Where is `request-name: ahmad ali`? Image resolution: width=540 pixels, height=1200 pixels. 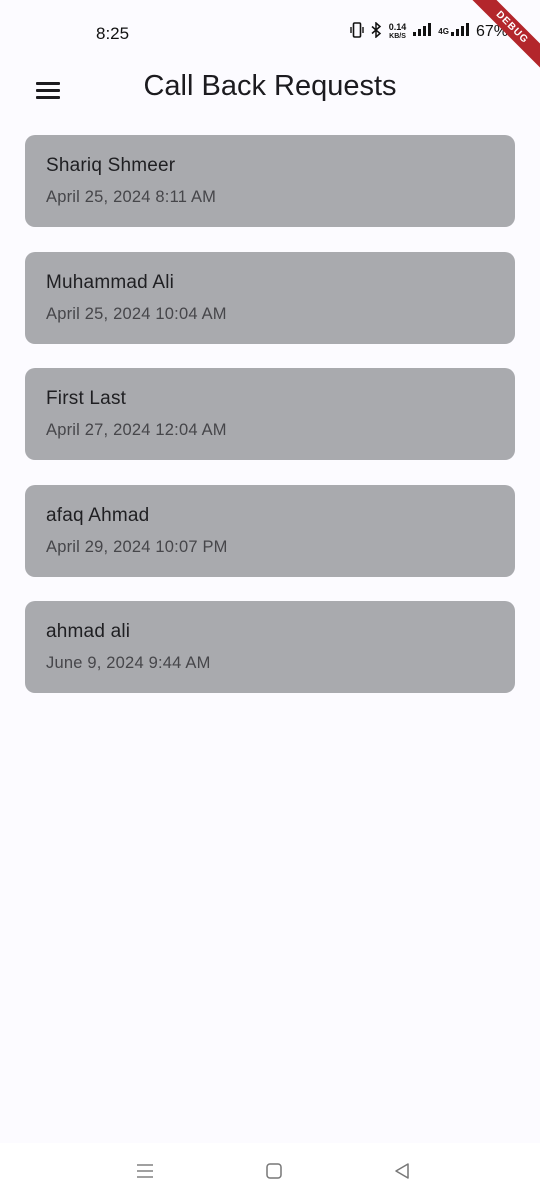
request-name: ahmad ali is located at coordinates (88, 631).